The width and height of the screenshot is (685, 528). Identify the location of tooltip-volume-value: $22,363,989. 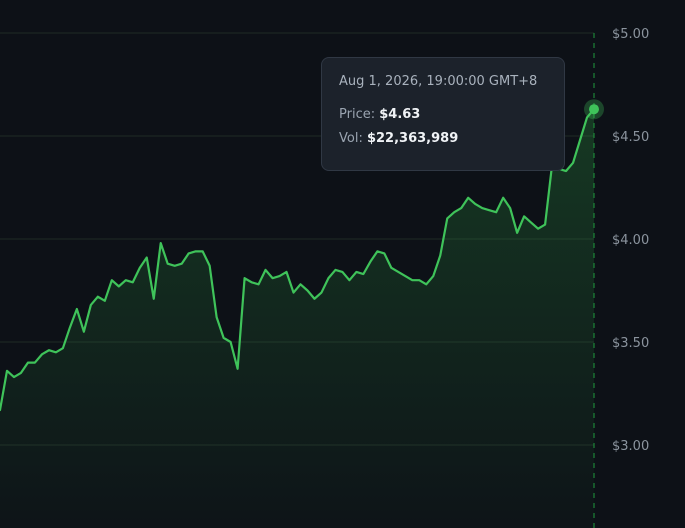
(412, 138).